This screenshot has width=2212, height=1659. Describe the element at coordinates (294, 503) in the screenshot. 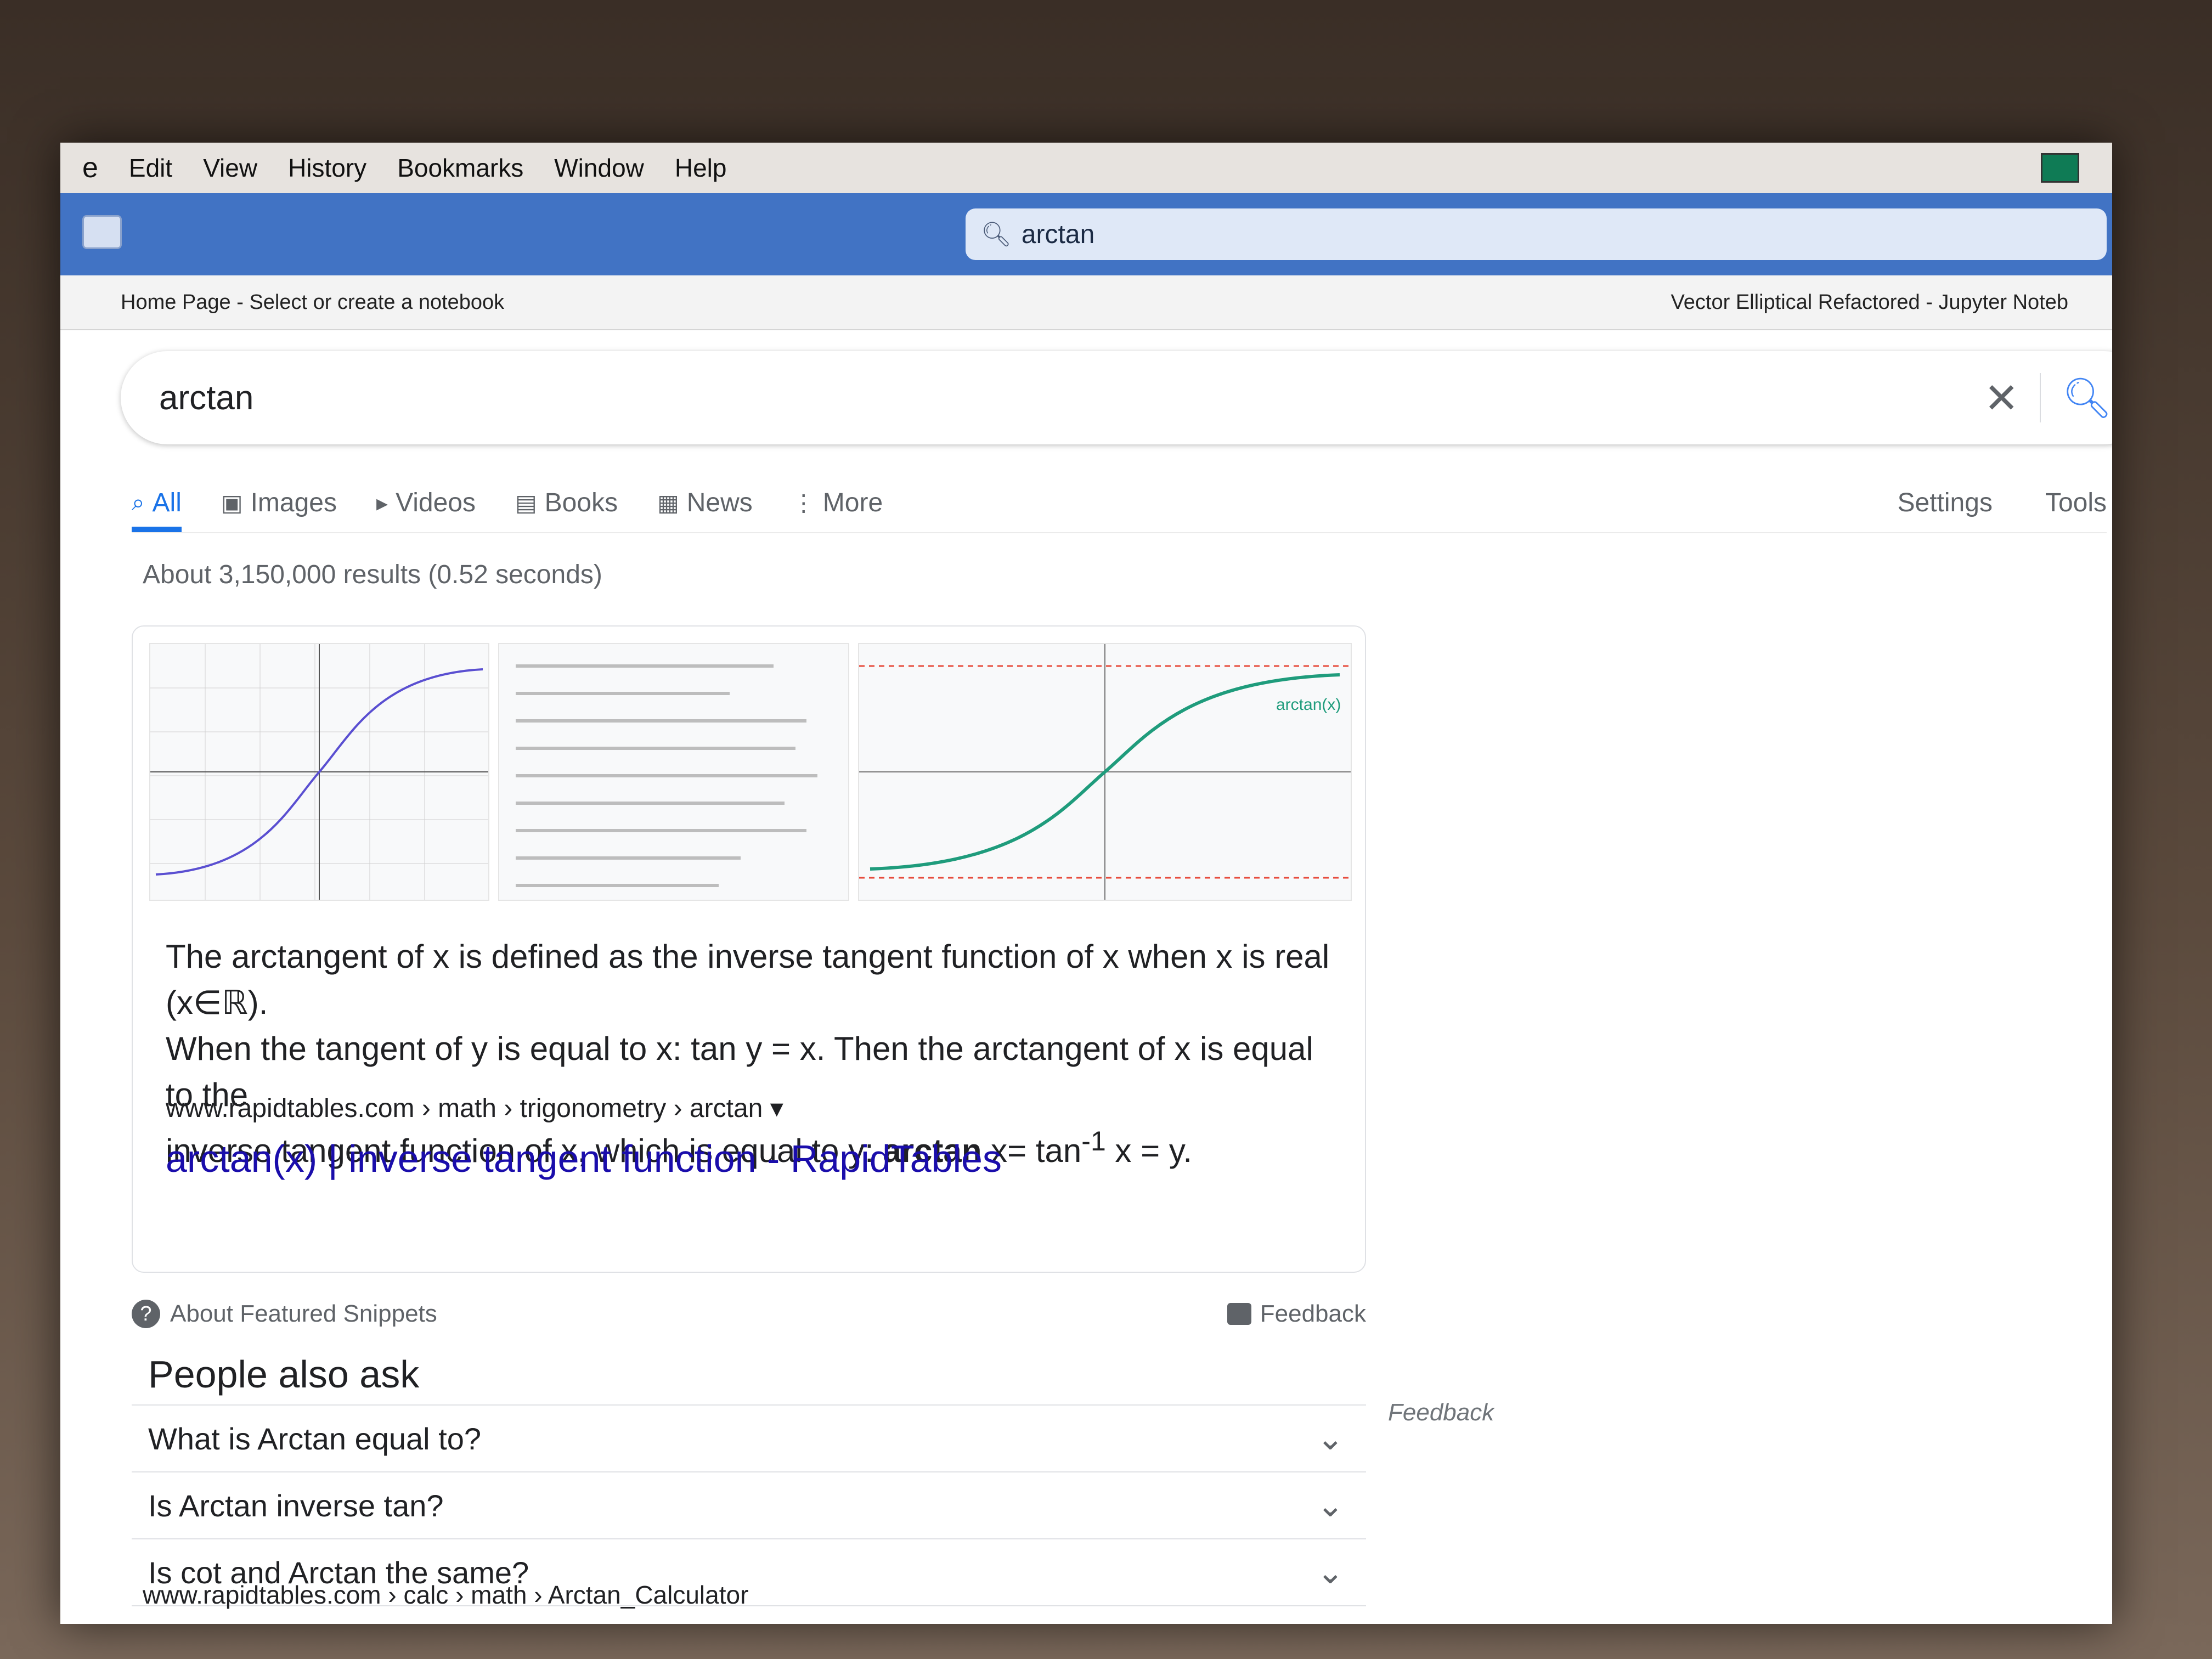

I see `tab-images-label: Images` at that location.